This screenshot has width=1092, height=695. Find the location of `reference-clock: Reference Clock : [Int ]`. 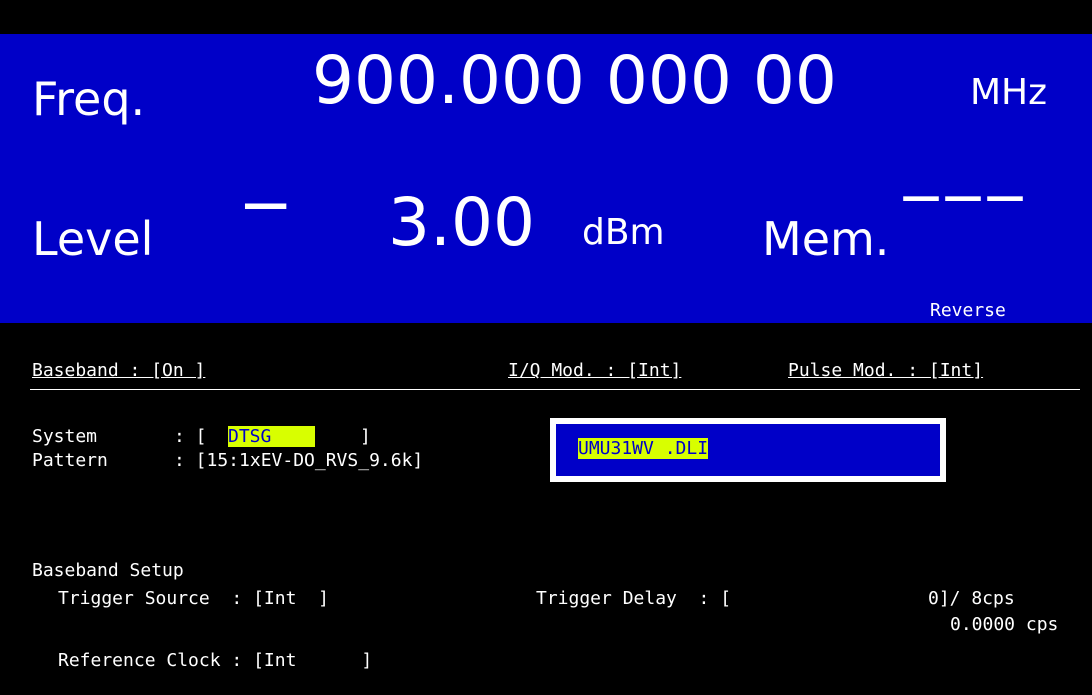

reference-clock: Reference Clock : [Int ] is located at coordinates (215, 660).